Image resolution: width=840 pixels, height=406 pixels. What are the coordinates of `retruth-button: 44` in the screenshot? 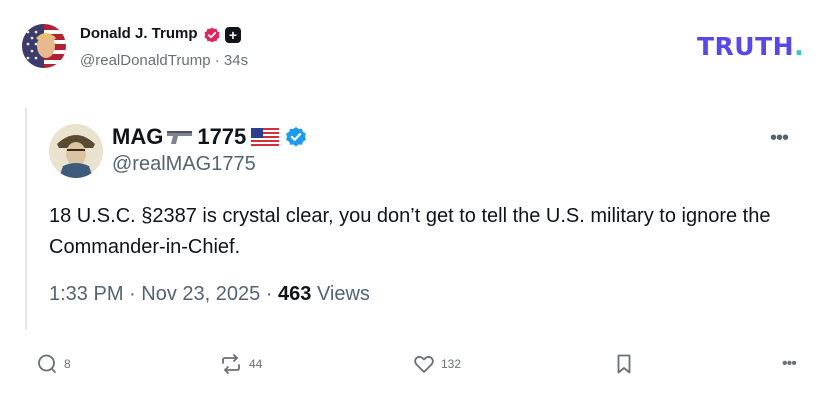 It's located at (240, 364).